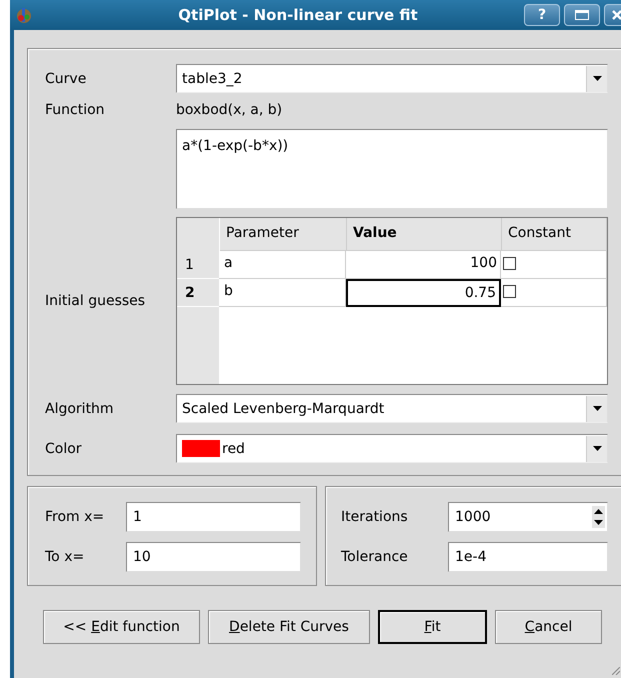 This screenshot has height=678, width=621. I want to click on table-cell: 100, so click(423, 265).